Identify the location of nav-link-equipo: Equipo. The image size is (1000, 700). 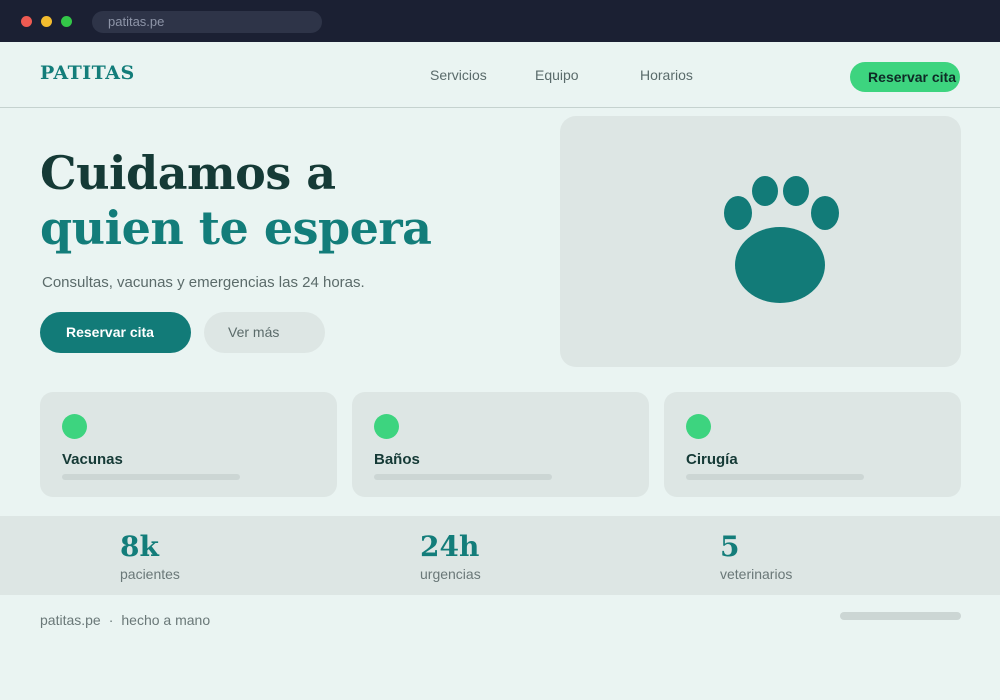
(557, 75).